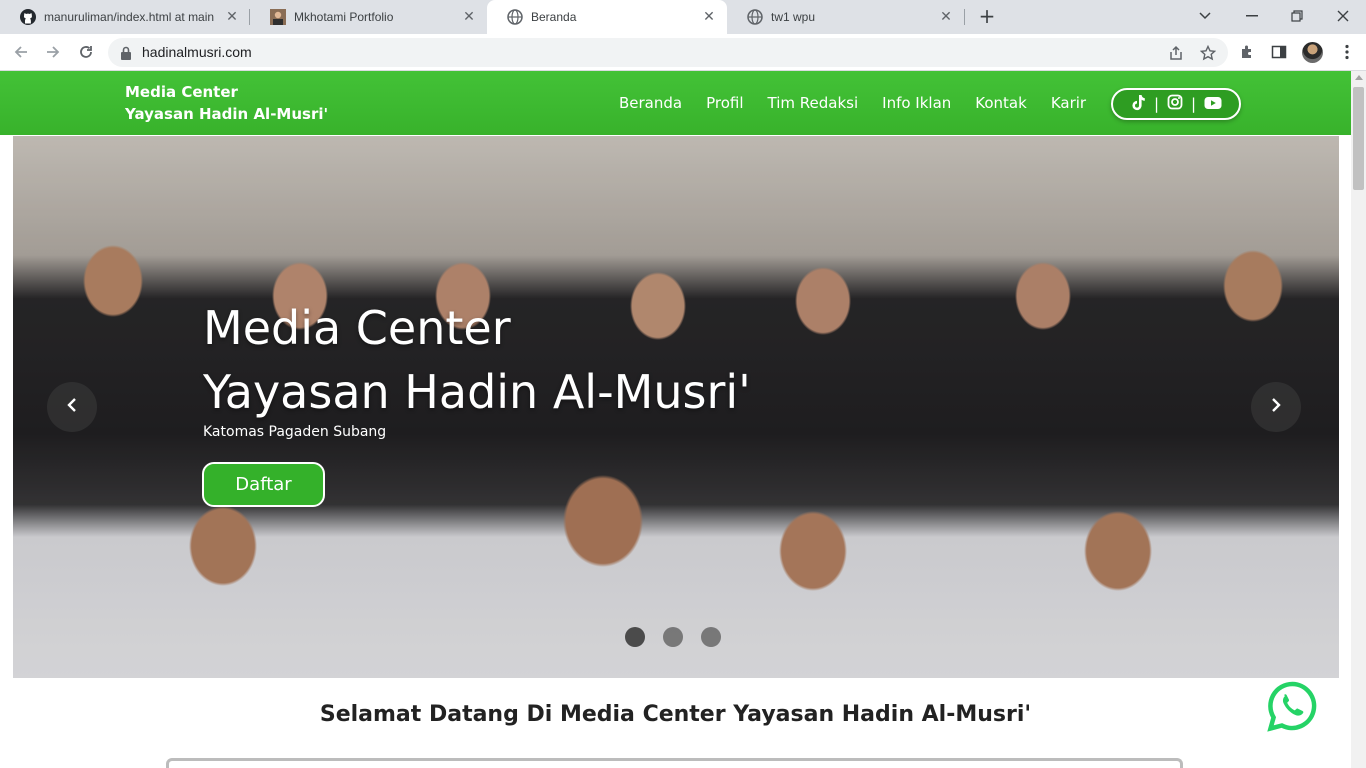  Describe the element at coordinates (650, 103) in the screenshot. I see `nav-beranda: Beranda` at that location.